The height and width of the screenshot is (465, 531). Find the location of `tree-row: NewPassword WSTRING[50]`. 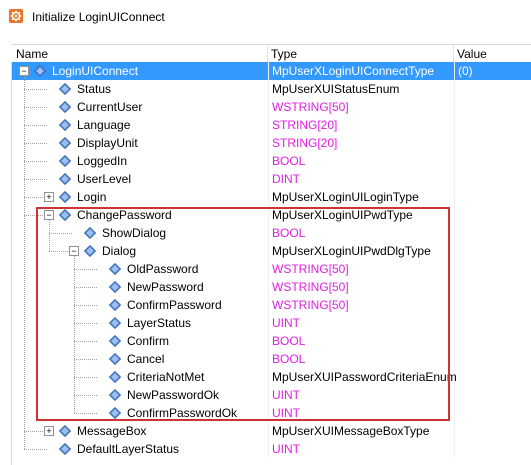

tree-row: NewPassword WSTRING[50] is located at coordinates (271, 287).